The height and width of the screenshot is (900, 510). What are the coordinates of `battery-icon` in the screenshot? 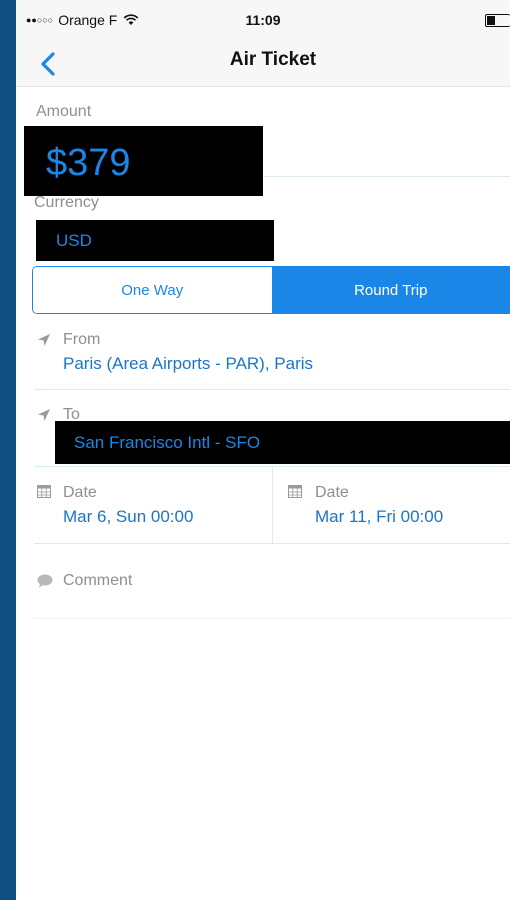 It's located at (497, 20).